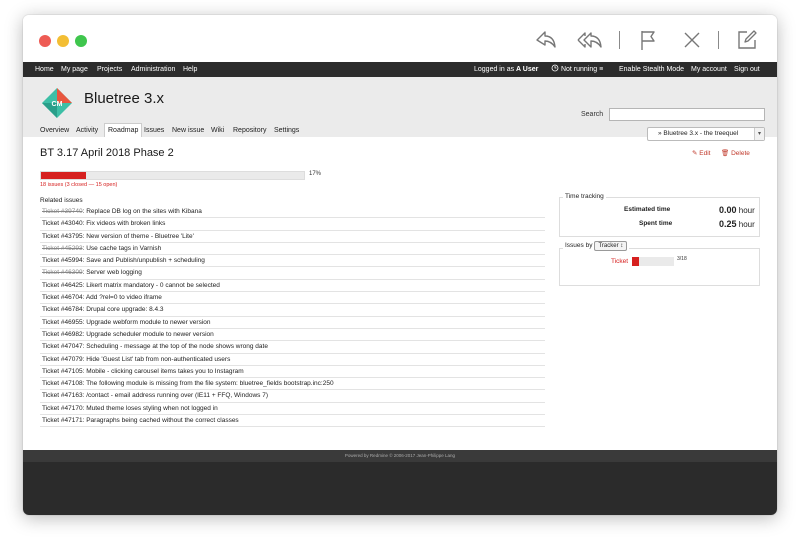 The height and width of the screenshot is (547, 800). Describe the element at coordinates (62, 383) in the screenshot. I see `issue-link: Ticket #47108` at that location.